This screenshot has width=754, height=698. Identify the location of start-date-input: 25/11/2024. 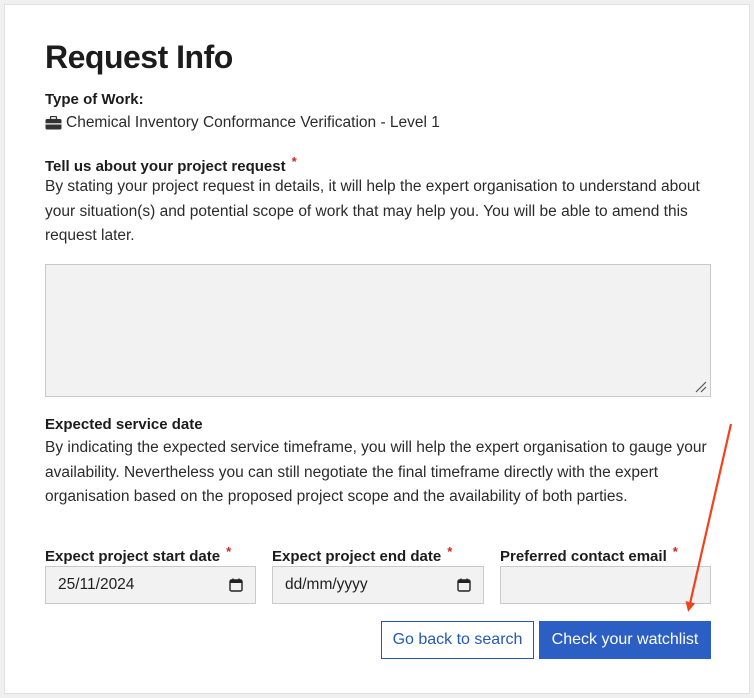
(150, 585).